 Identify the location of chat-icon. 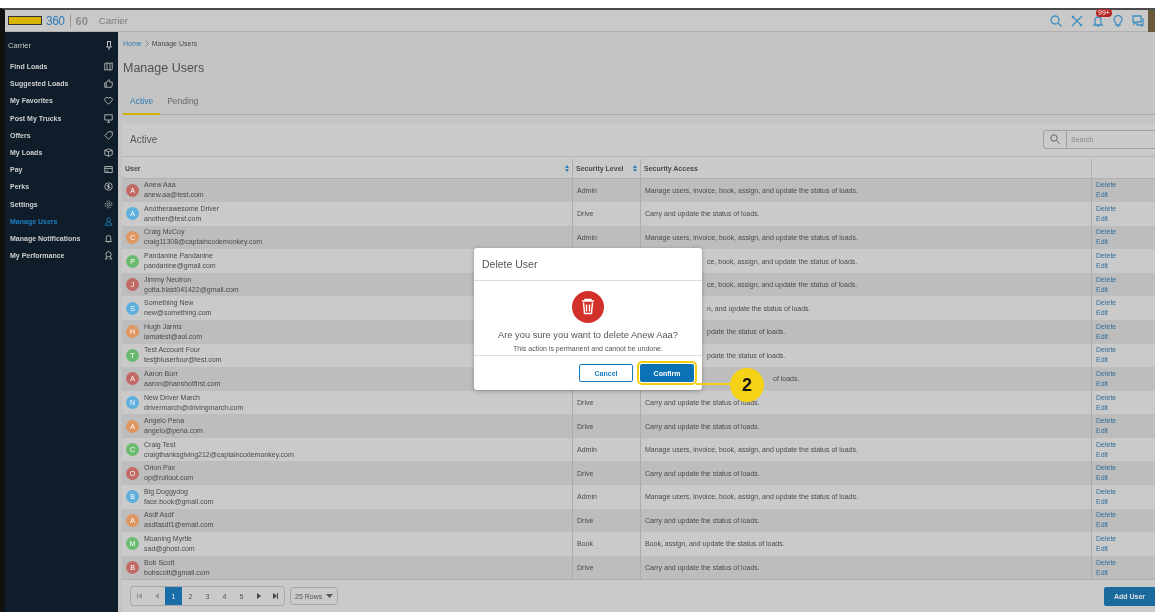
(1138, 20).